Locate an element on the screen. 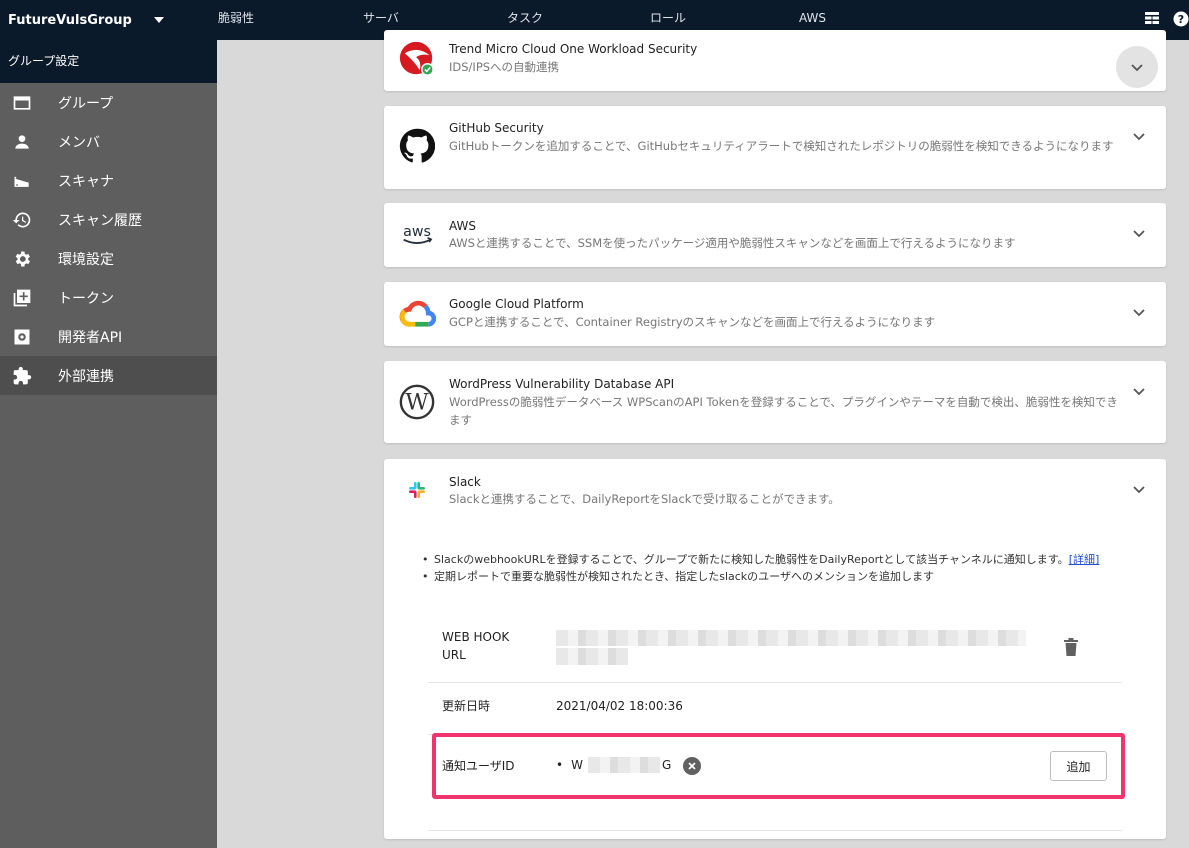 This screenshot has height=848, width=1189. history-icon is located at coordinates (29, 220).